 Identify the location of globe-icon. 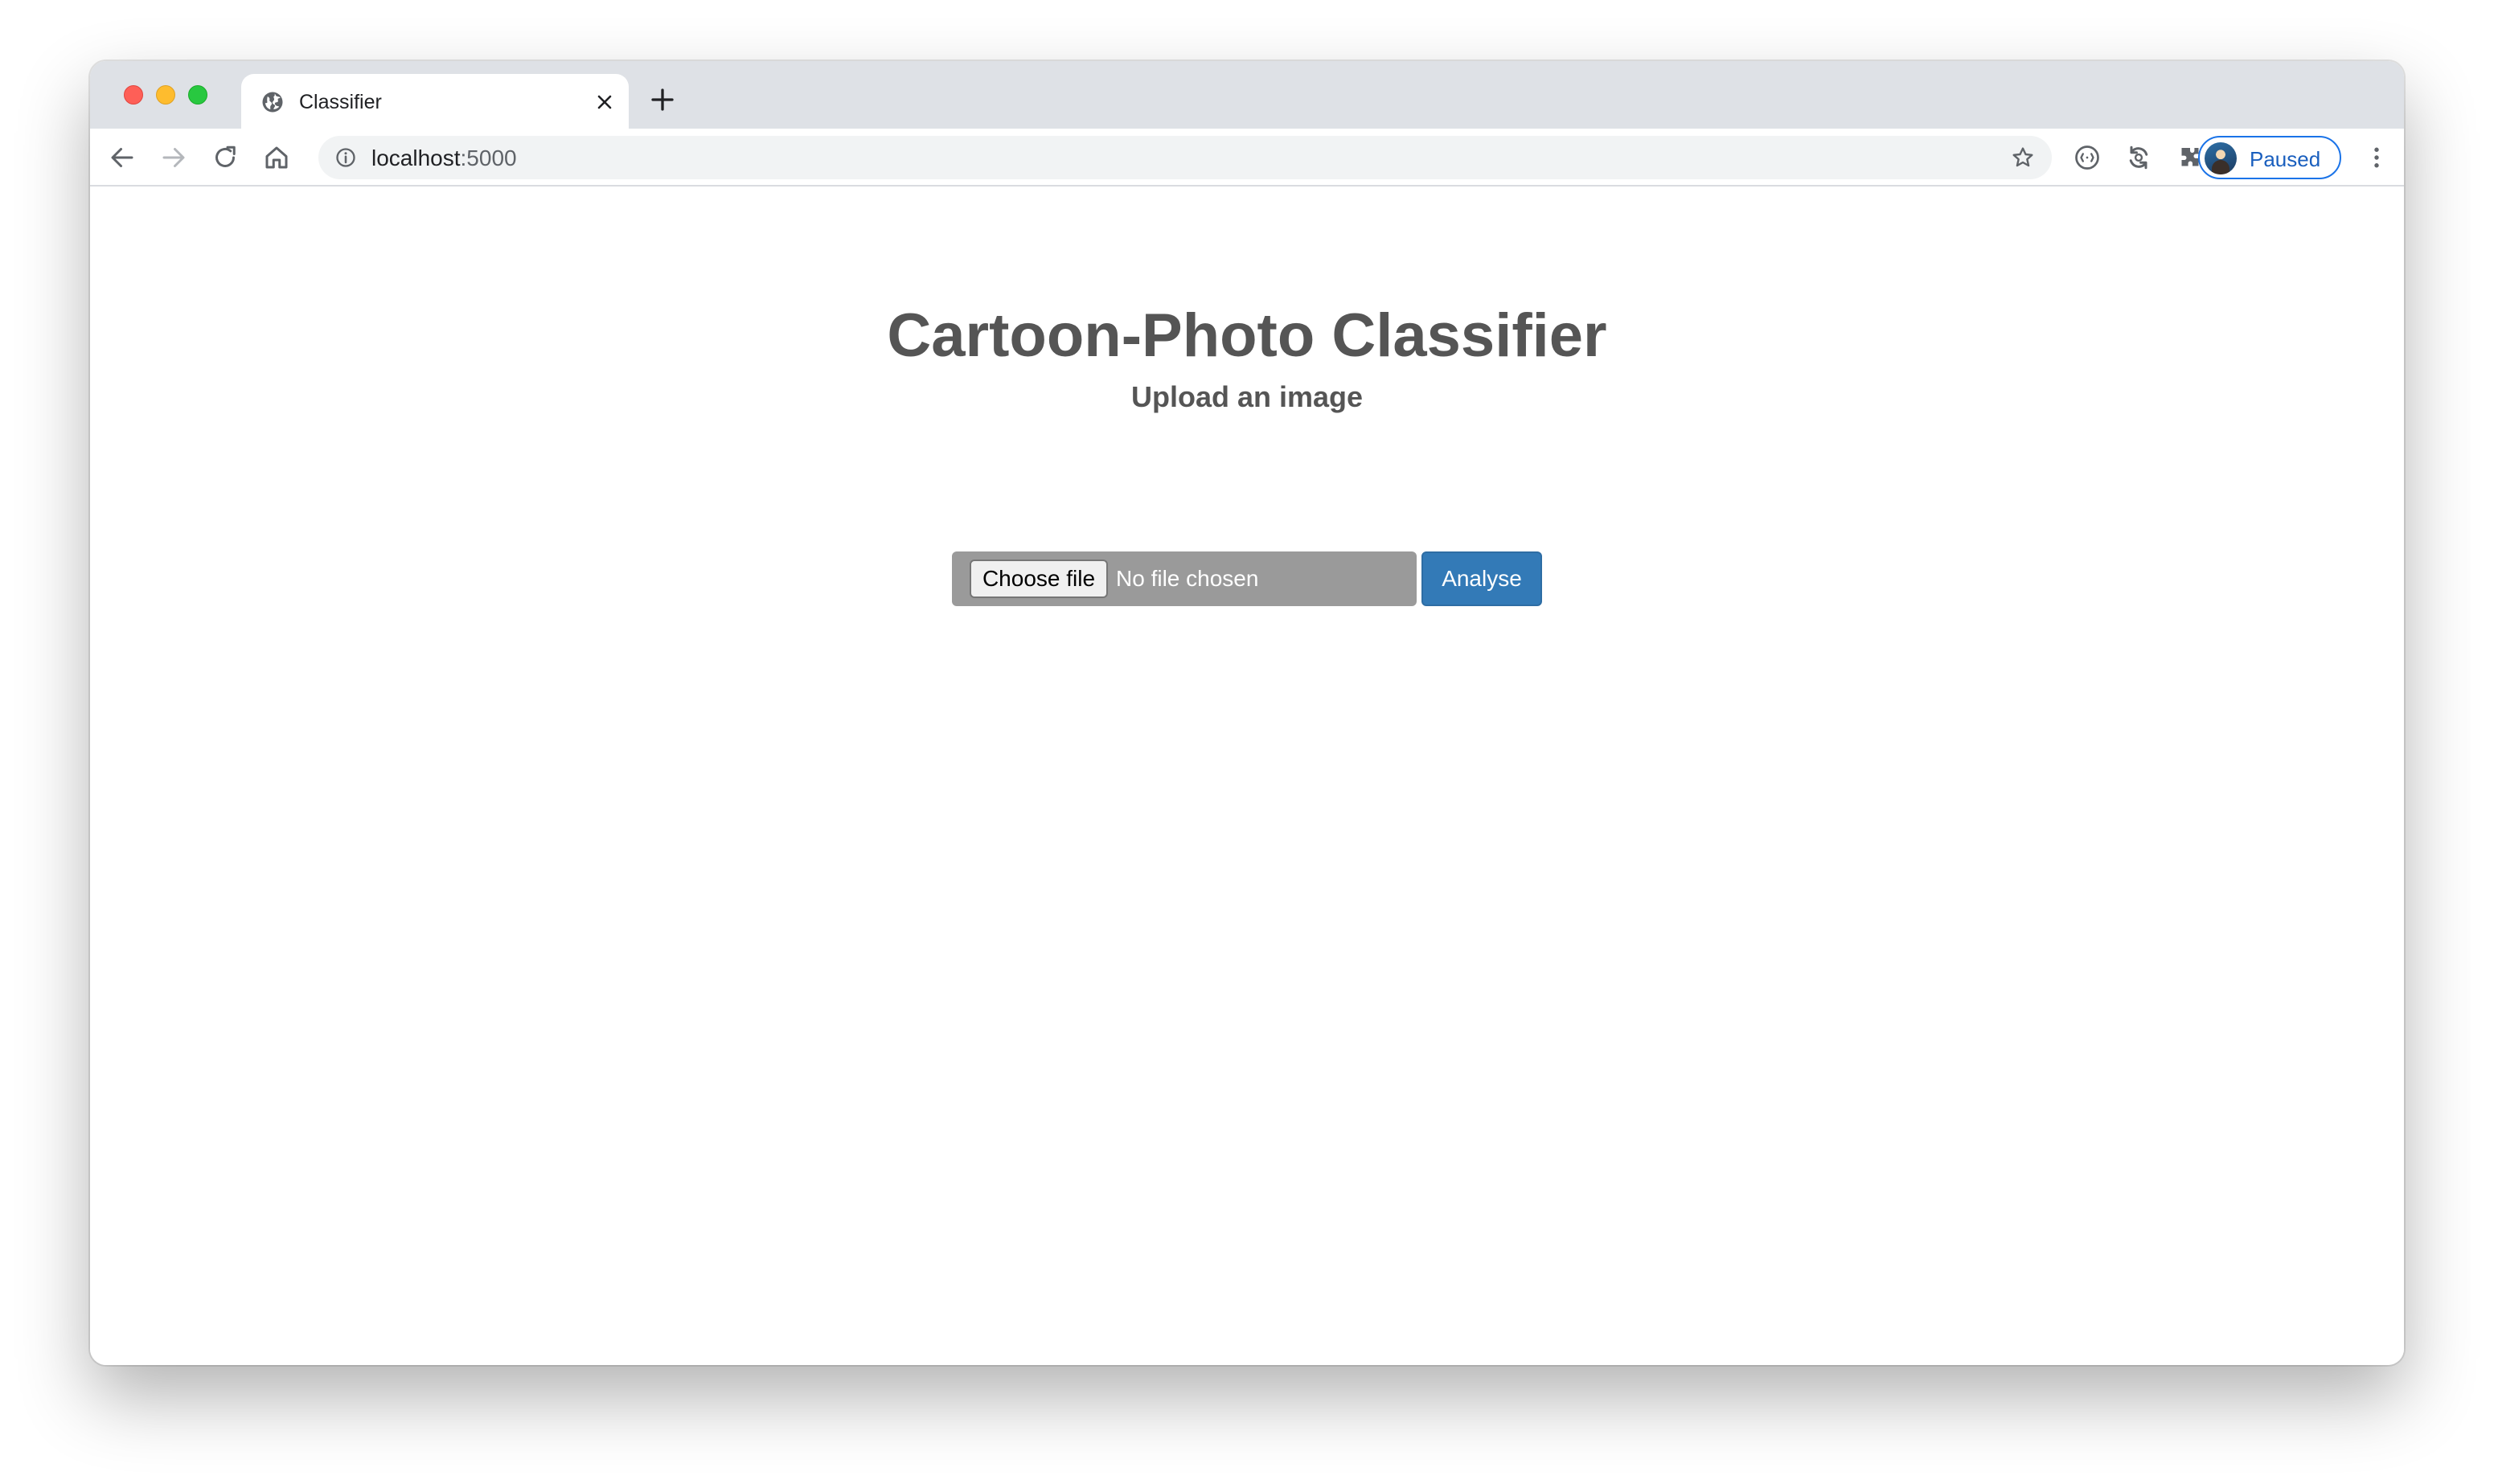
(273, 103).